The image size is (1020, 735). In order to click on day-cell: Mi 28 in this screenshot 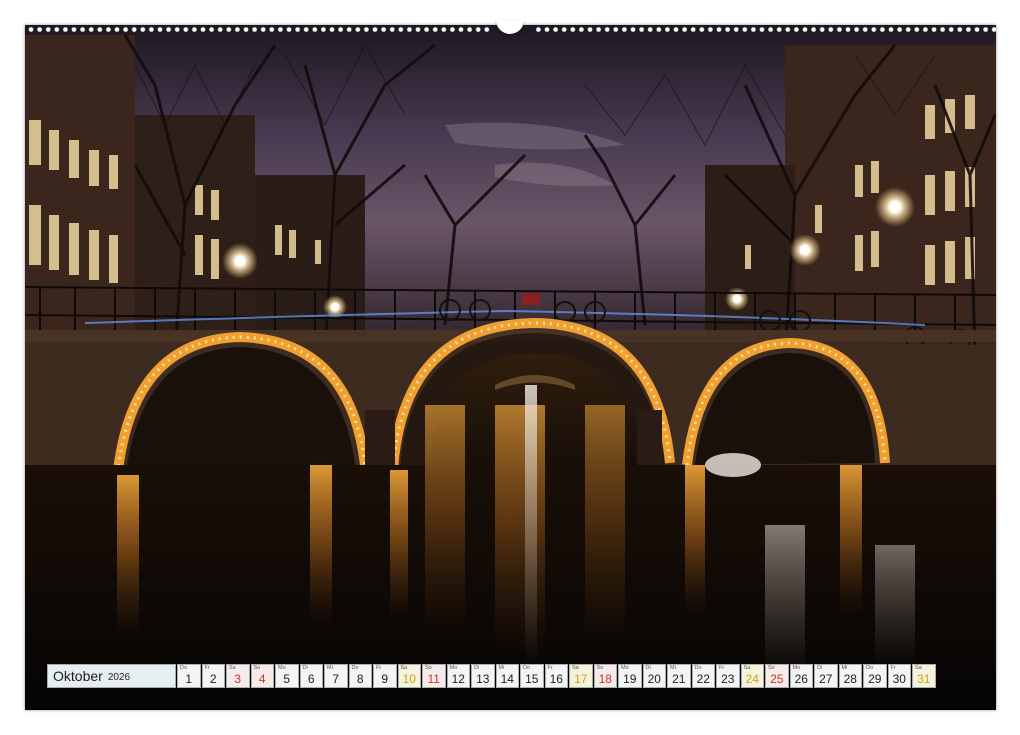, I will do `click(850, 676)`.